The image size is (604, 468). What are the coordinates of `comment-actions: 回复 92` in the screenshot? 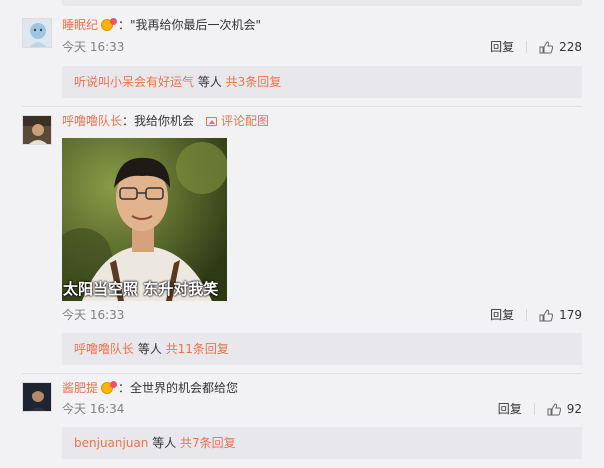 It's located at (540, 409).